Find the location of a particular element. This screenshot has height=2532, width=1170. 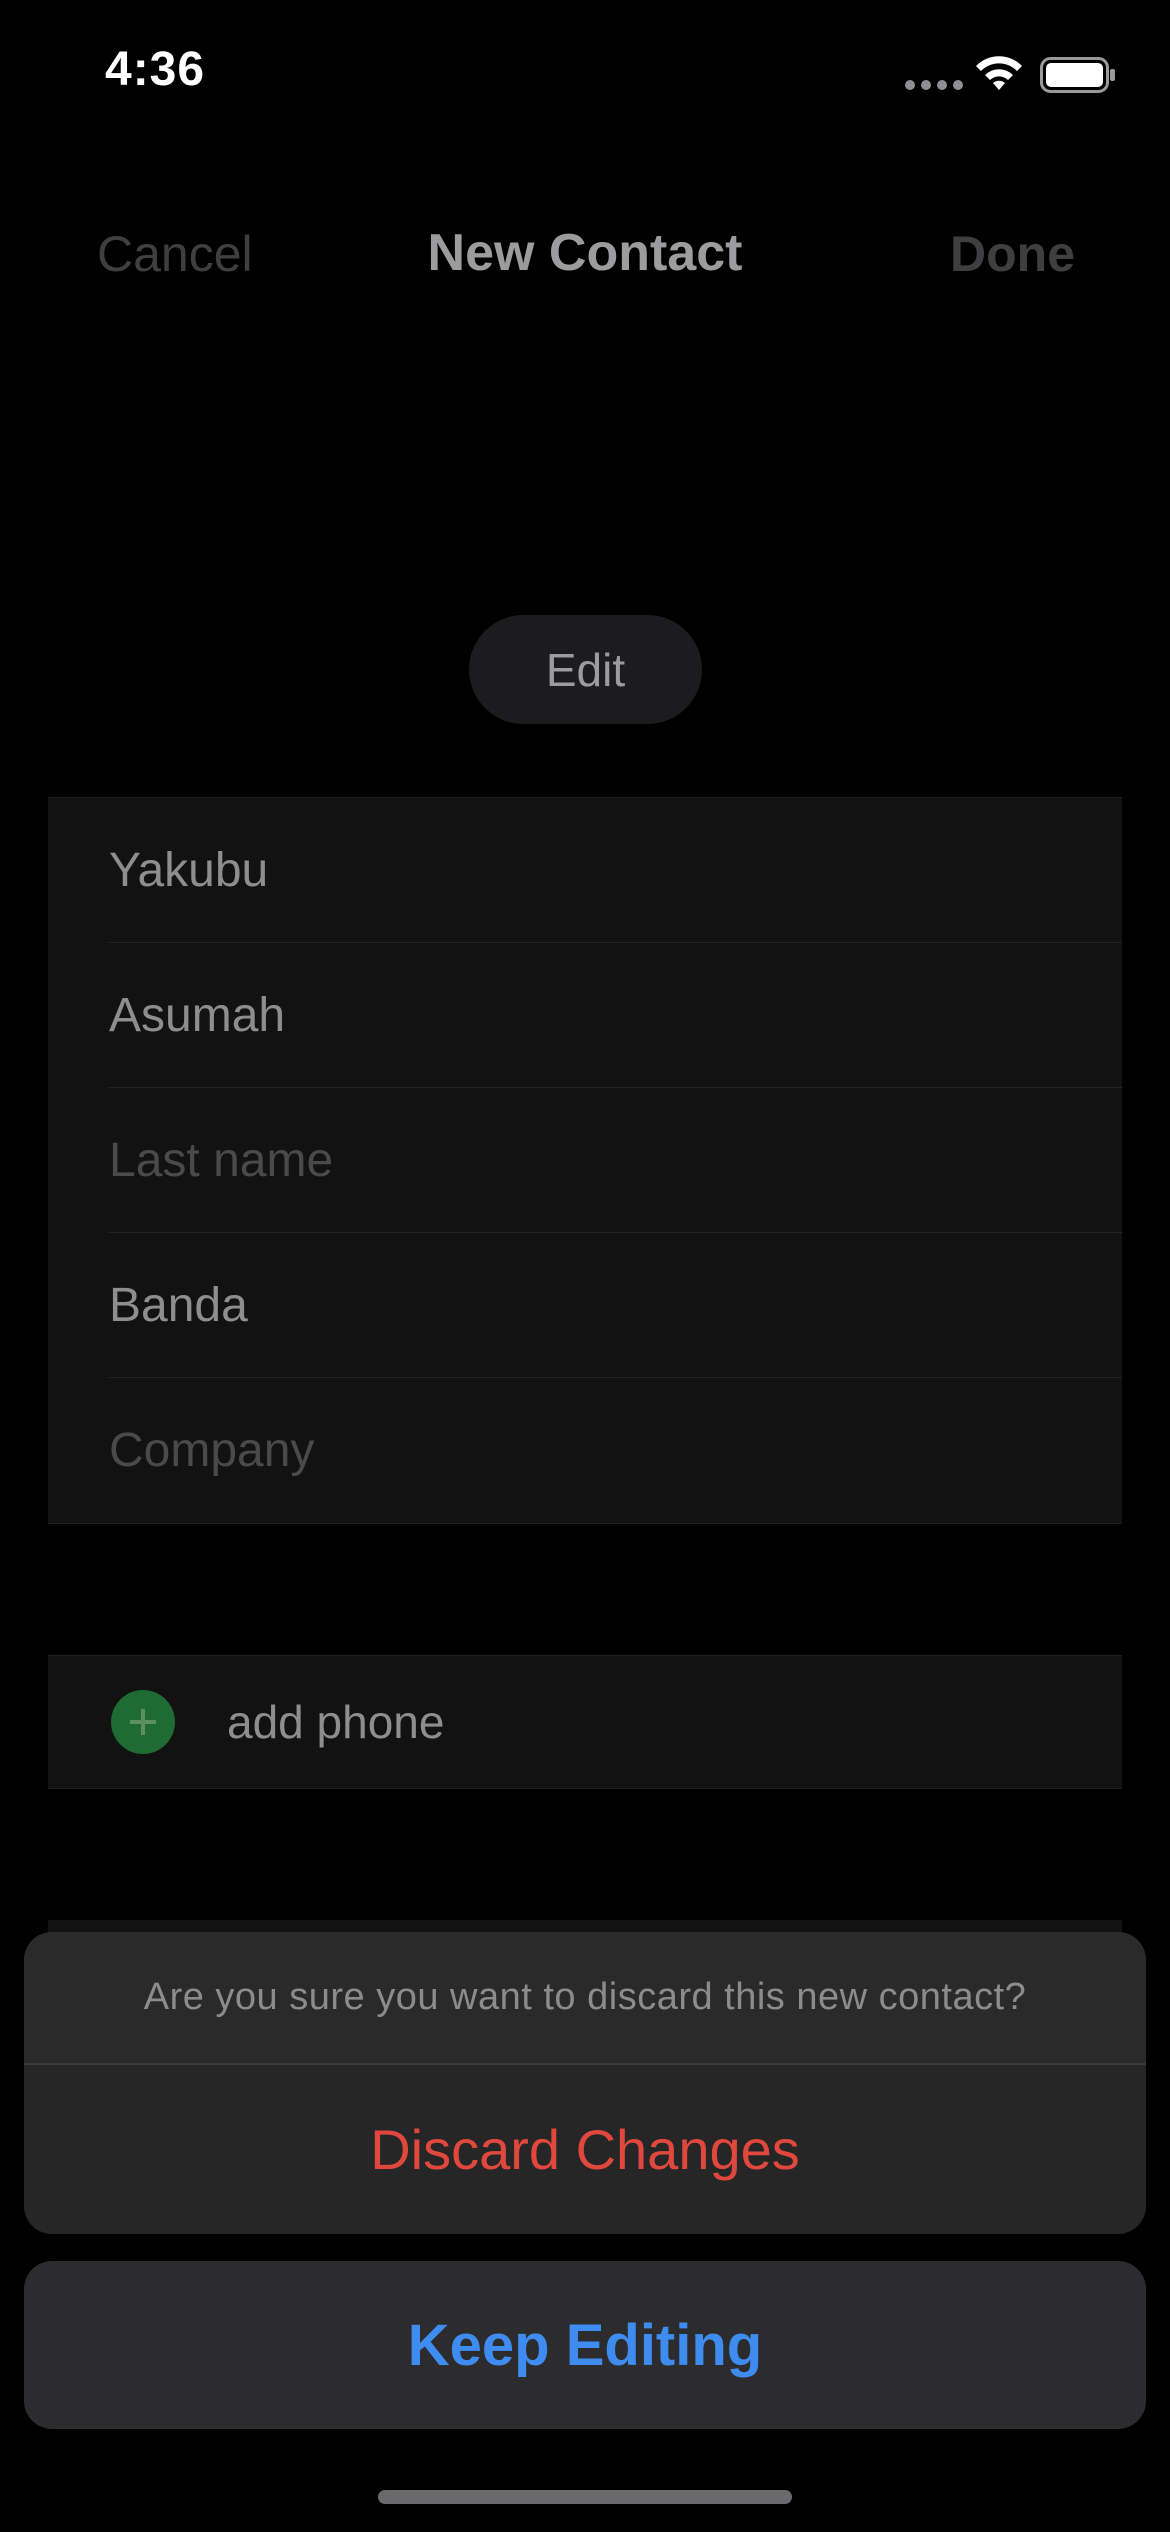

discard-changes-button: Discard Changes is located at coordinates (585, 2149).